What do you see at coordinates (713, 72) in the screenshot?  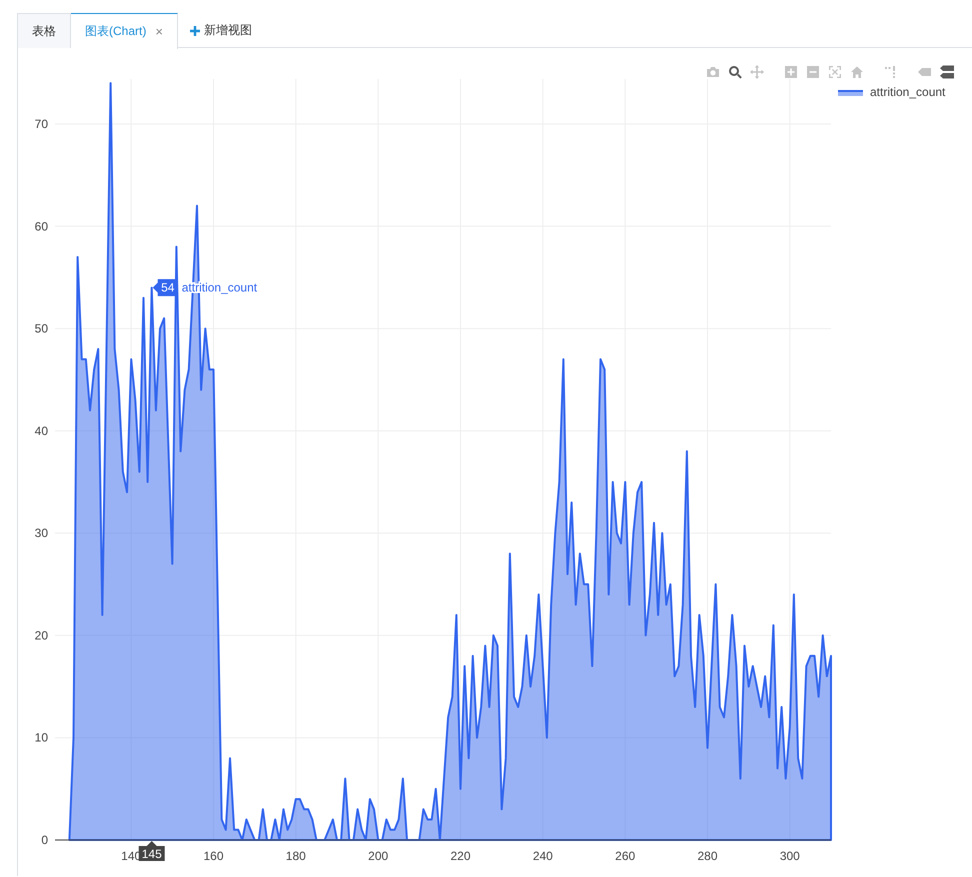 I see `camera-icon` at bounding box center [713, 72].